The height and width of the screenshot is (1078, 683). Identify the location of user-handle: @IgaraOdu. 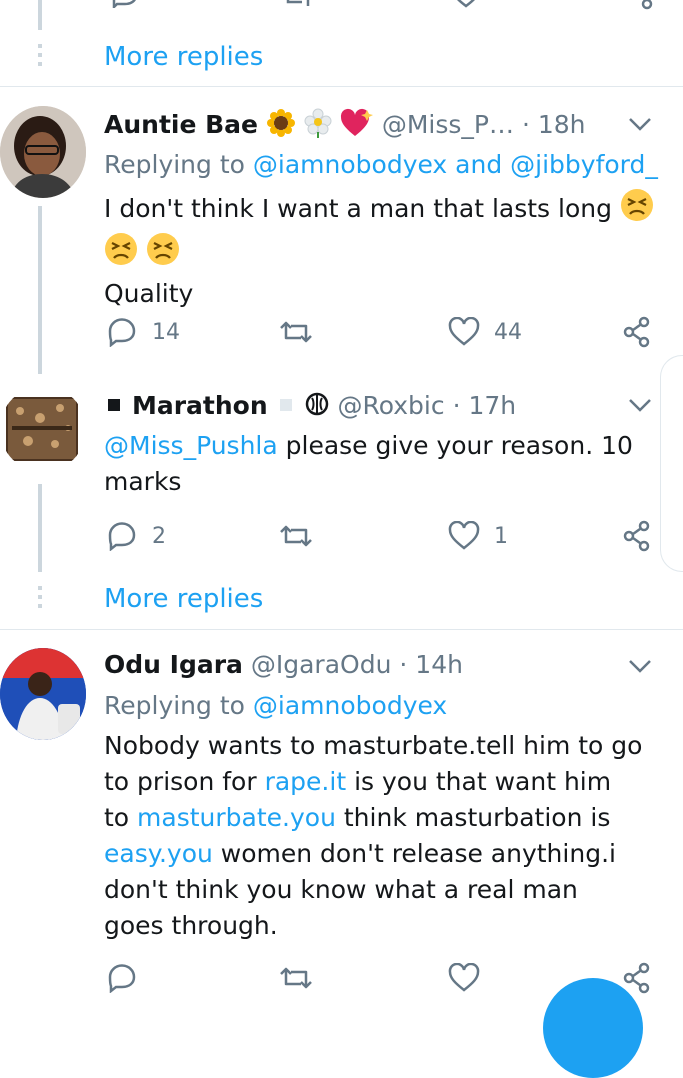
(321, 664).